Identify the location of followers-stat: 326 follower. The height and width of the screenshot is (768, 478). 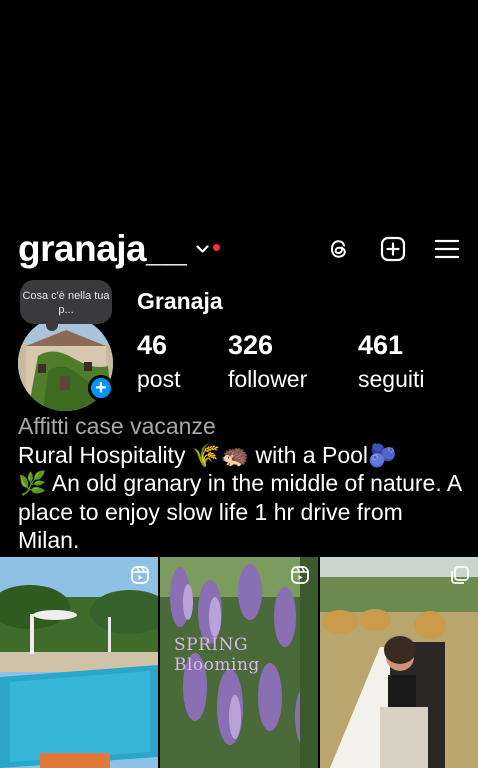
(267, 362).